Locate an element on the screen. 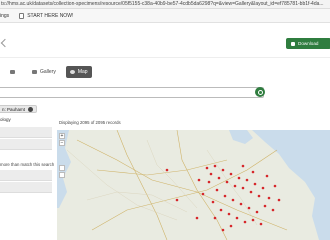 This screenshot has width=330, height=240. download-label: Download is located at coordinates (308, 43).